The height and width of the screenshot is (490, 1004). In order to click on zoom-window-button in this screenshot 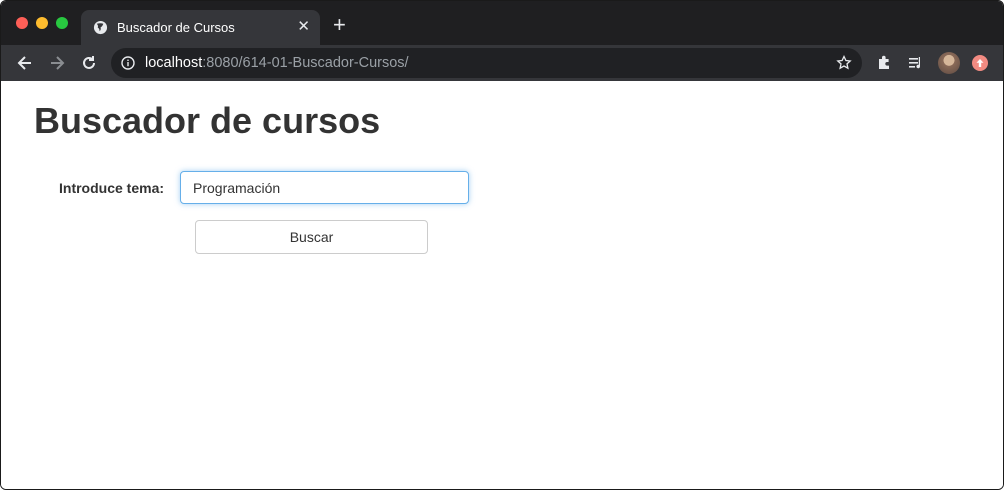, I will do `click(62, 23)`.